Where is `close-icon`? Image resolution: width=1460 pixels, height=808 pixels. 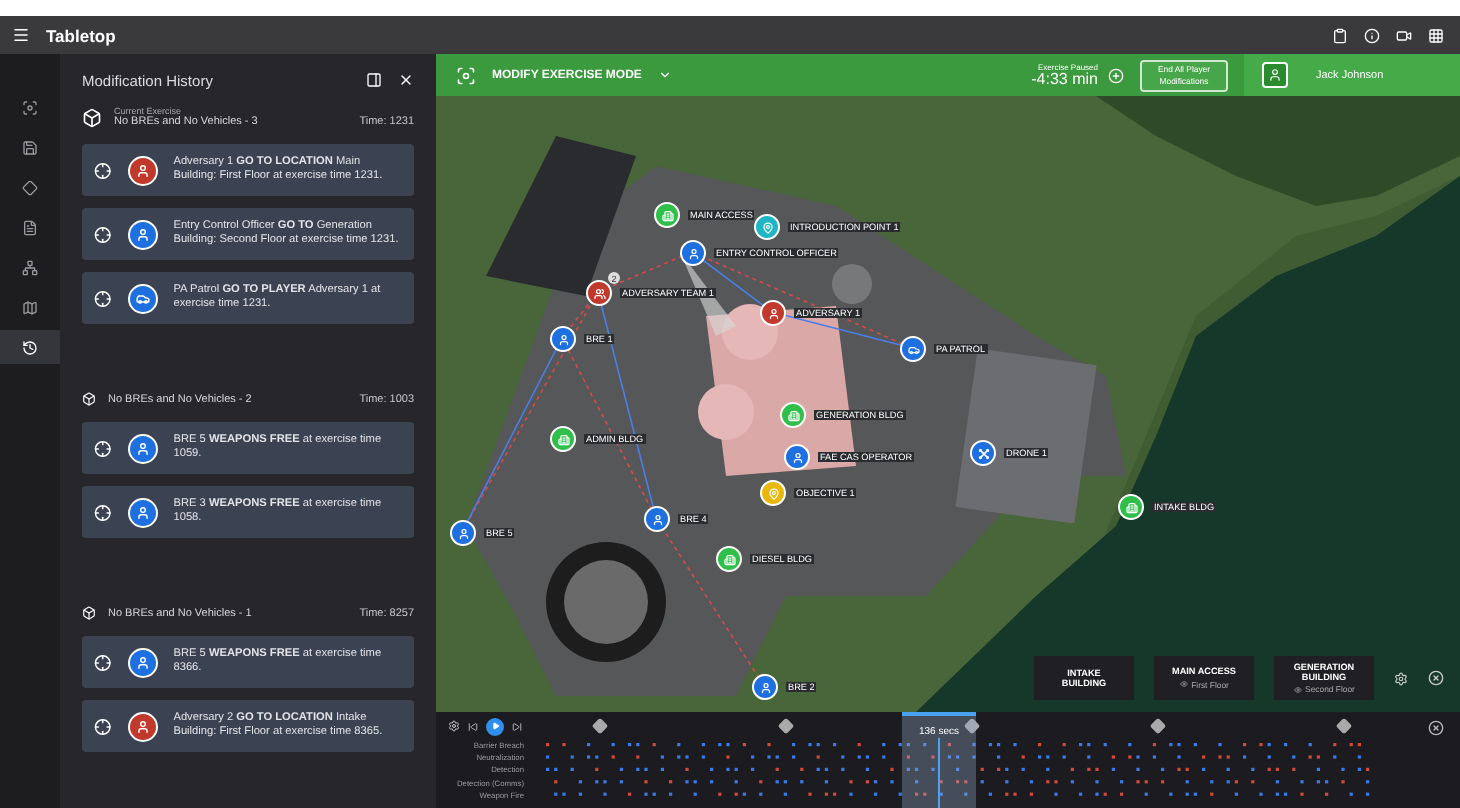
close-icon is located at coordinates (1436, 678).